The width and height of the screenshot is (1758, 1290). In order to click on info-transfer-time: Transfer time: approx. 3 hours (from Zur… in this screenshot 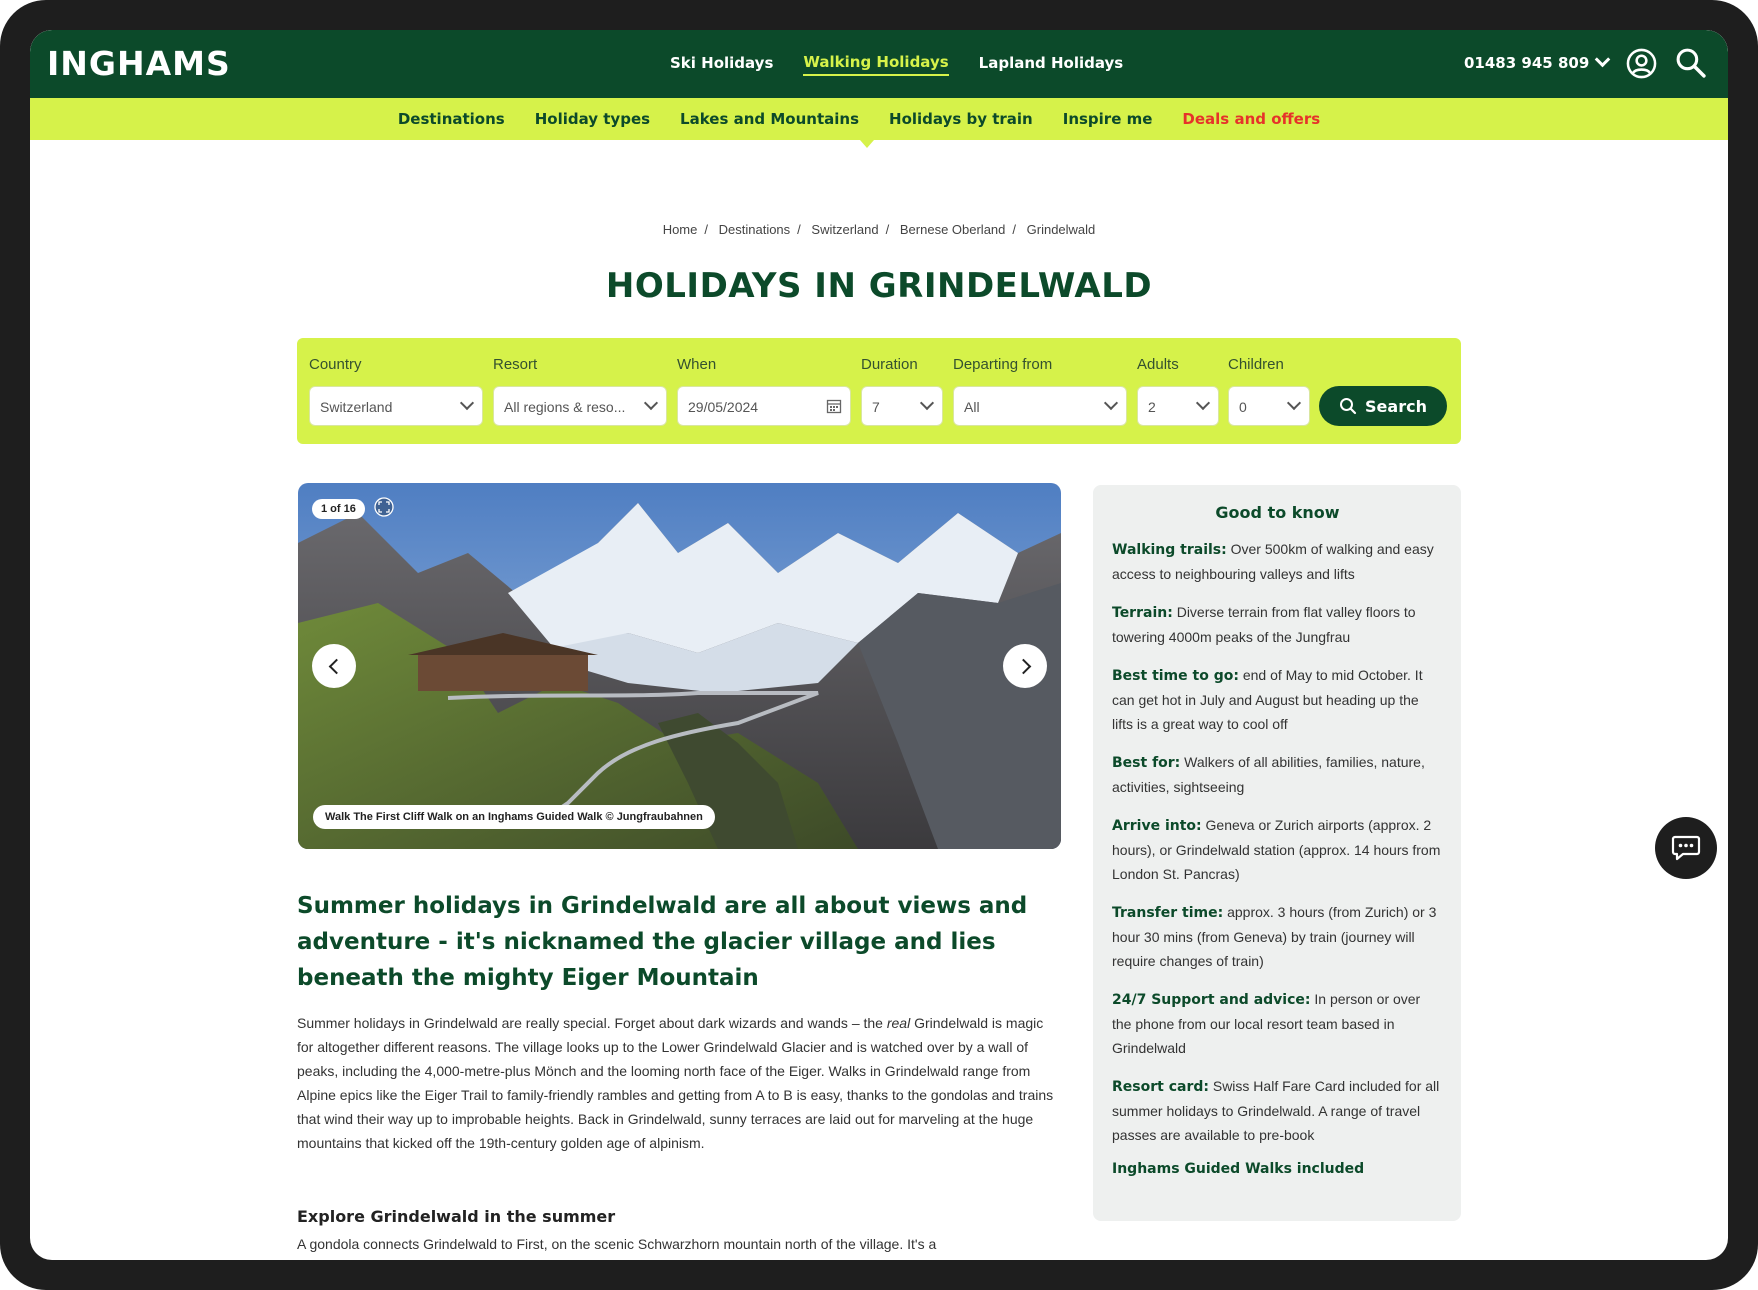, I will do `click(1274, 936)`.